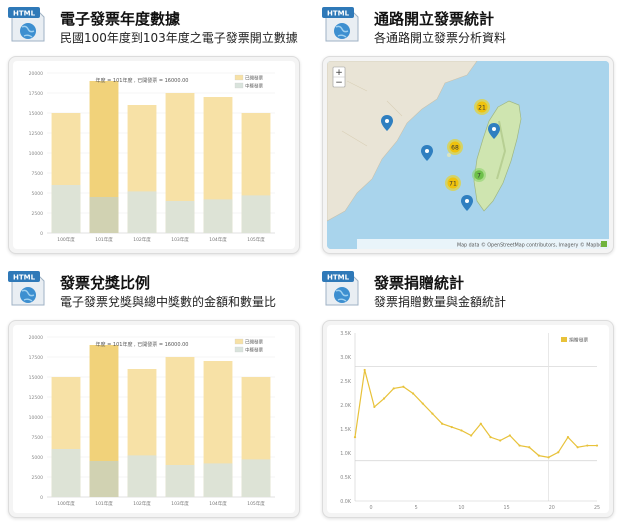 The height and width of the screenshot is (523, 628). Describe the element at coordinates (248, 82) in the screenshot. I see `chart-legend: 已開發票中獎發票` at that location.